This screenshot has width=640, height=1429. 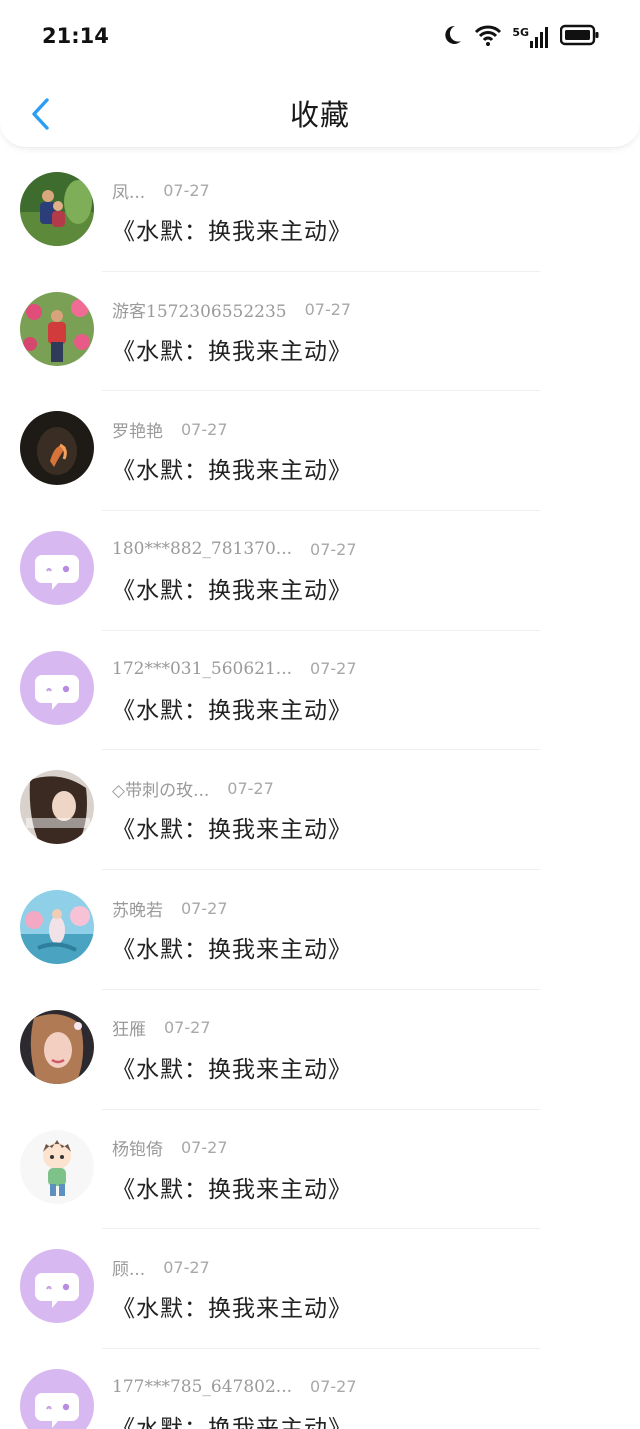 I want to click on moon-icon, so click(x=452, y=37).